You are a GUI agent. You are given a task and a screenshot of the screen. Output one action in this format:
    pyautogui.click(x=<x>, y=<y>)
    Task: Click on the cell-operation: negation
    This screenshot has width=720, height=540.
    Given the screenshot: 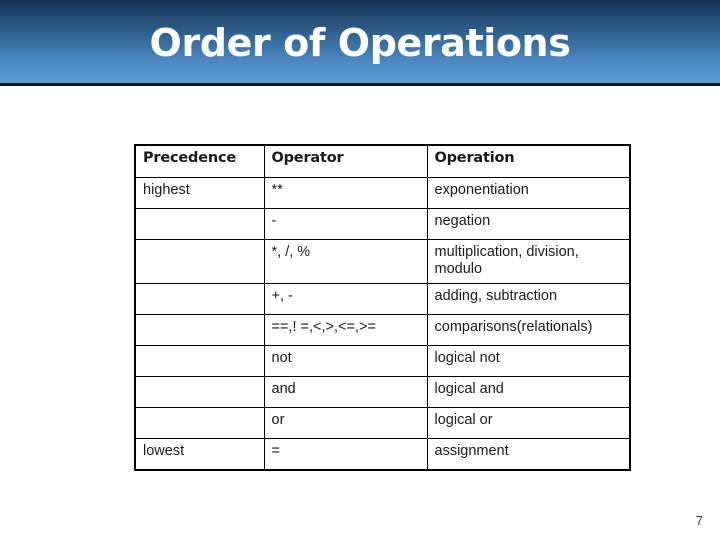 What is the action you would take?
    pyautogui.click(x=528, y=224)
    